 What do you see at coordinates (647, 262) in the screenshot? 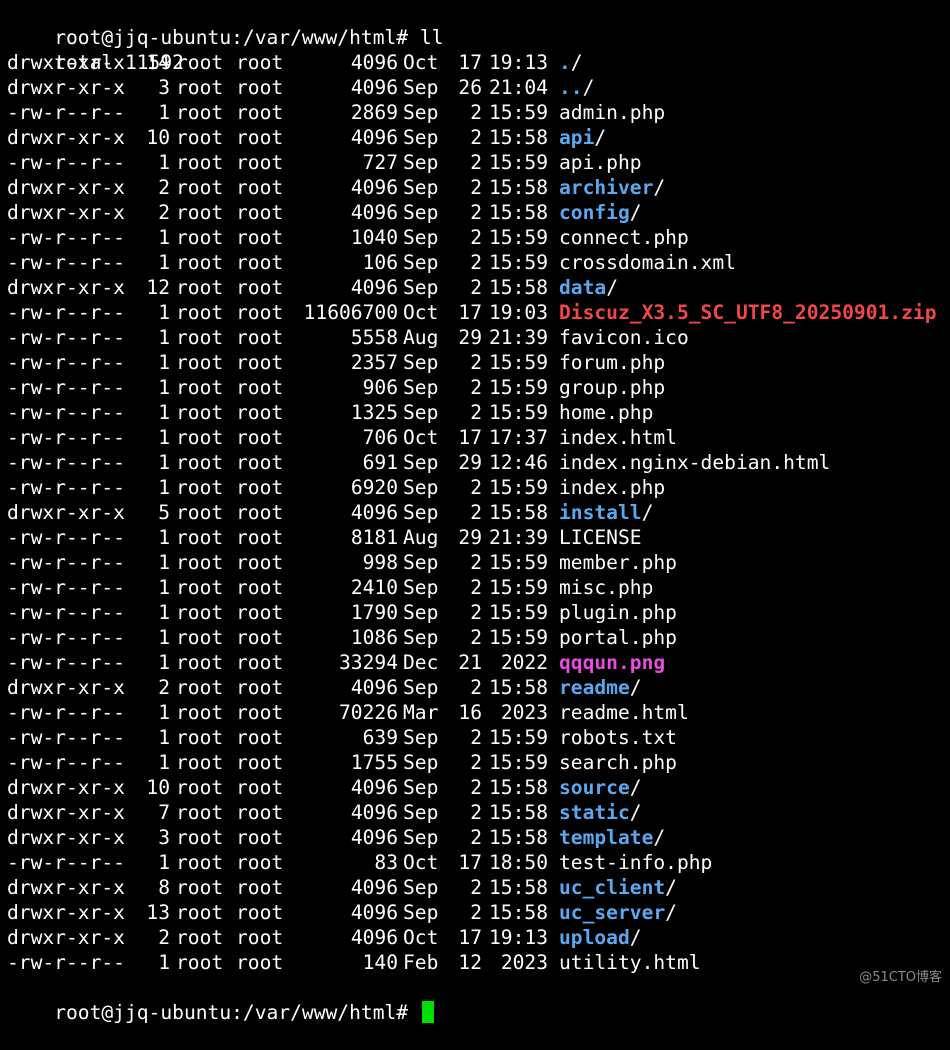
I see `entry-name: crossdomain.xml` at bounding box center [647, 262].